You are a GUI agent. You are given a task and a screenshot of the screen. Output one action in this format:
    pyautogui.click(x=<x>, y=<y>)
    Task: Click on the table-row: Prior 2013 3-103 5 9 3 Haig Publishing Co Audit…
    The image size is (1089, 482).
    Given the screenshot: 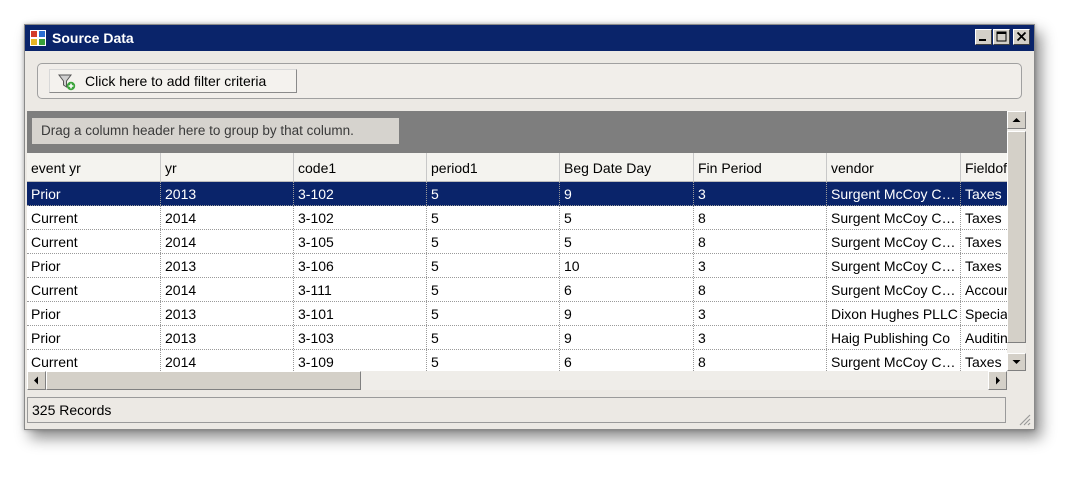 What is the action you would take?
    pyautogui.click(x=517, y=338)
    